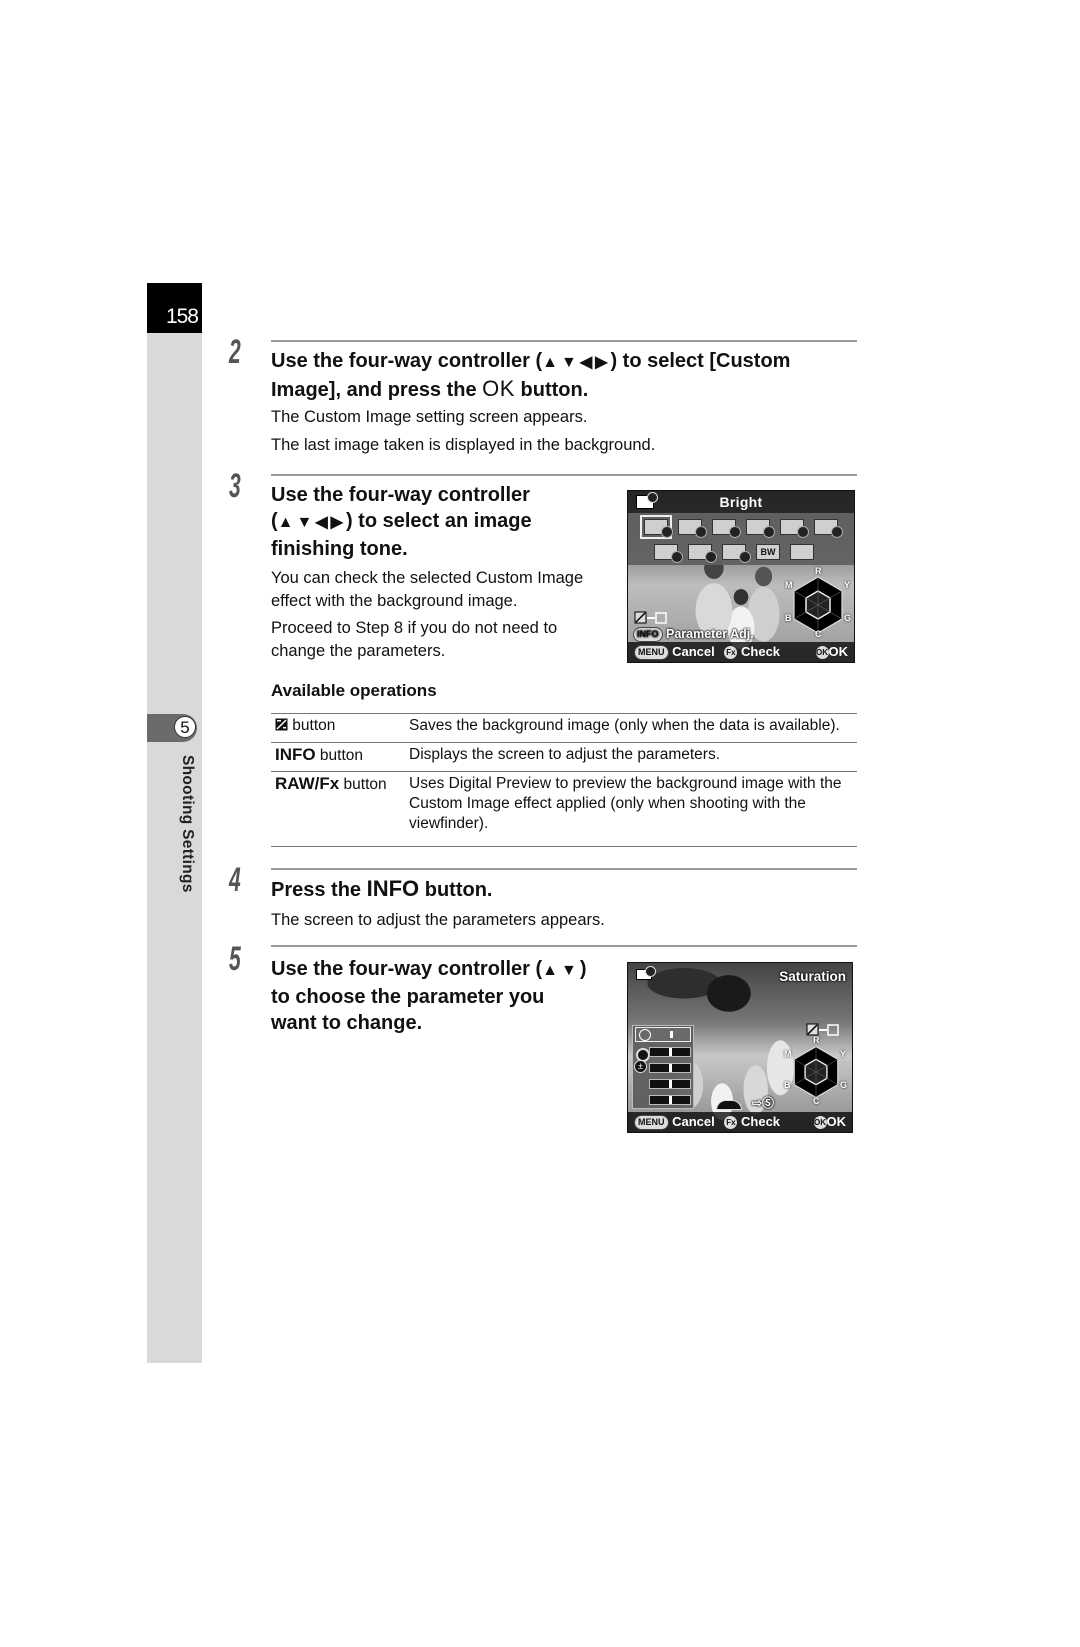 The image size is (1080, 1647). Describe the element at coordinates (763, 1103) in the screenshot. I see `reset-icon: ⇨Ⓢ` at that location.